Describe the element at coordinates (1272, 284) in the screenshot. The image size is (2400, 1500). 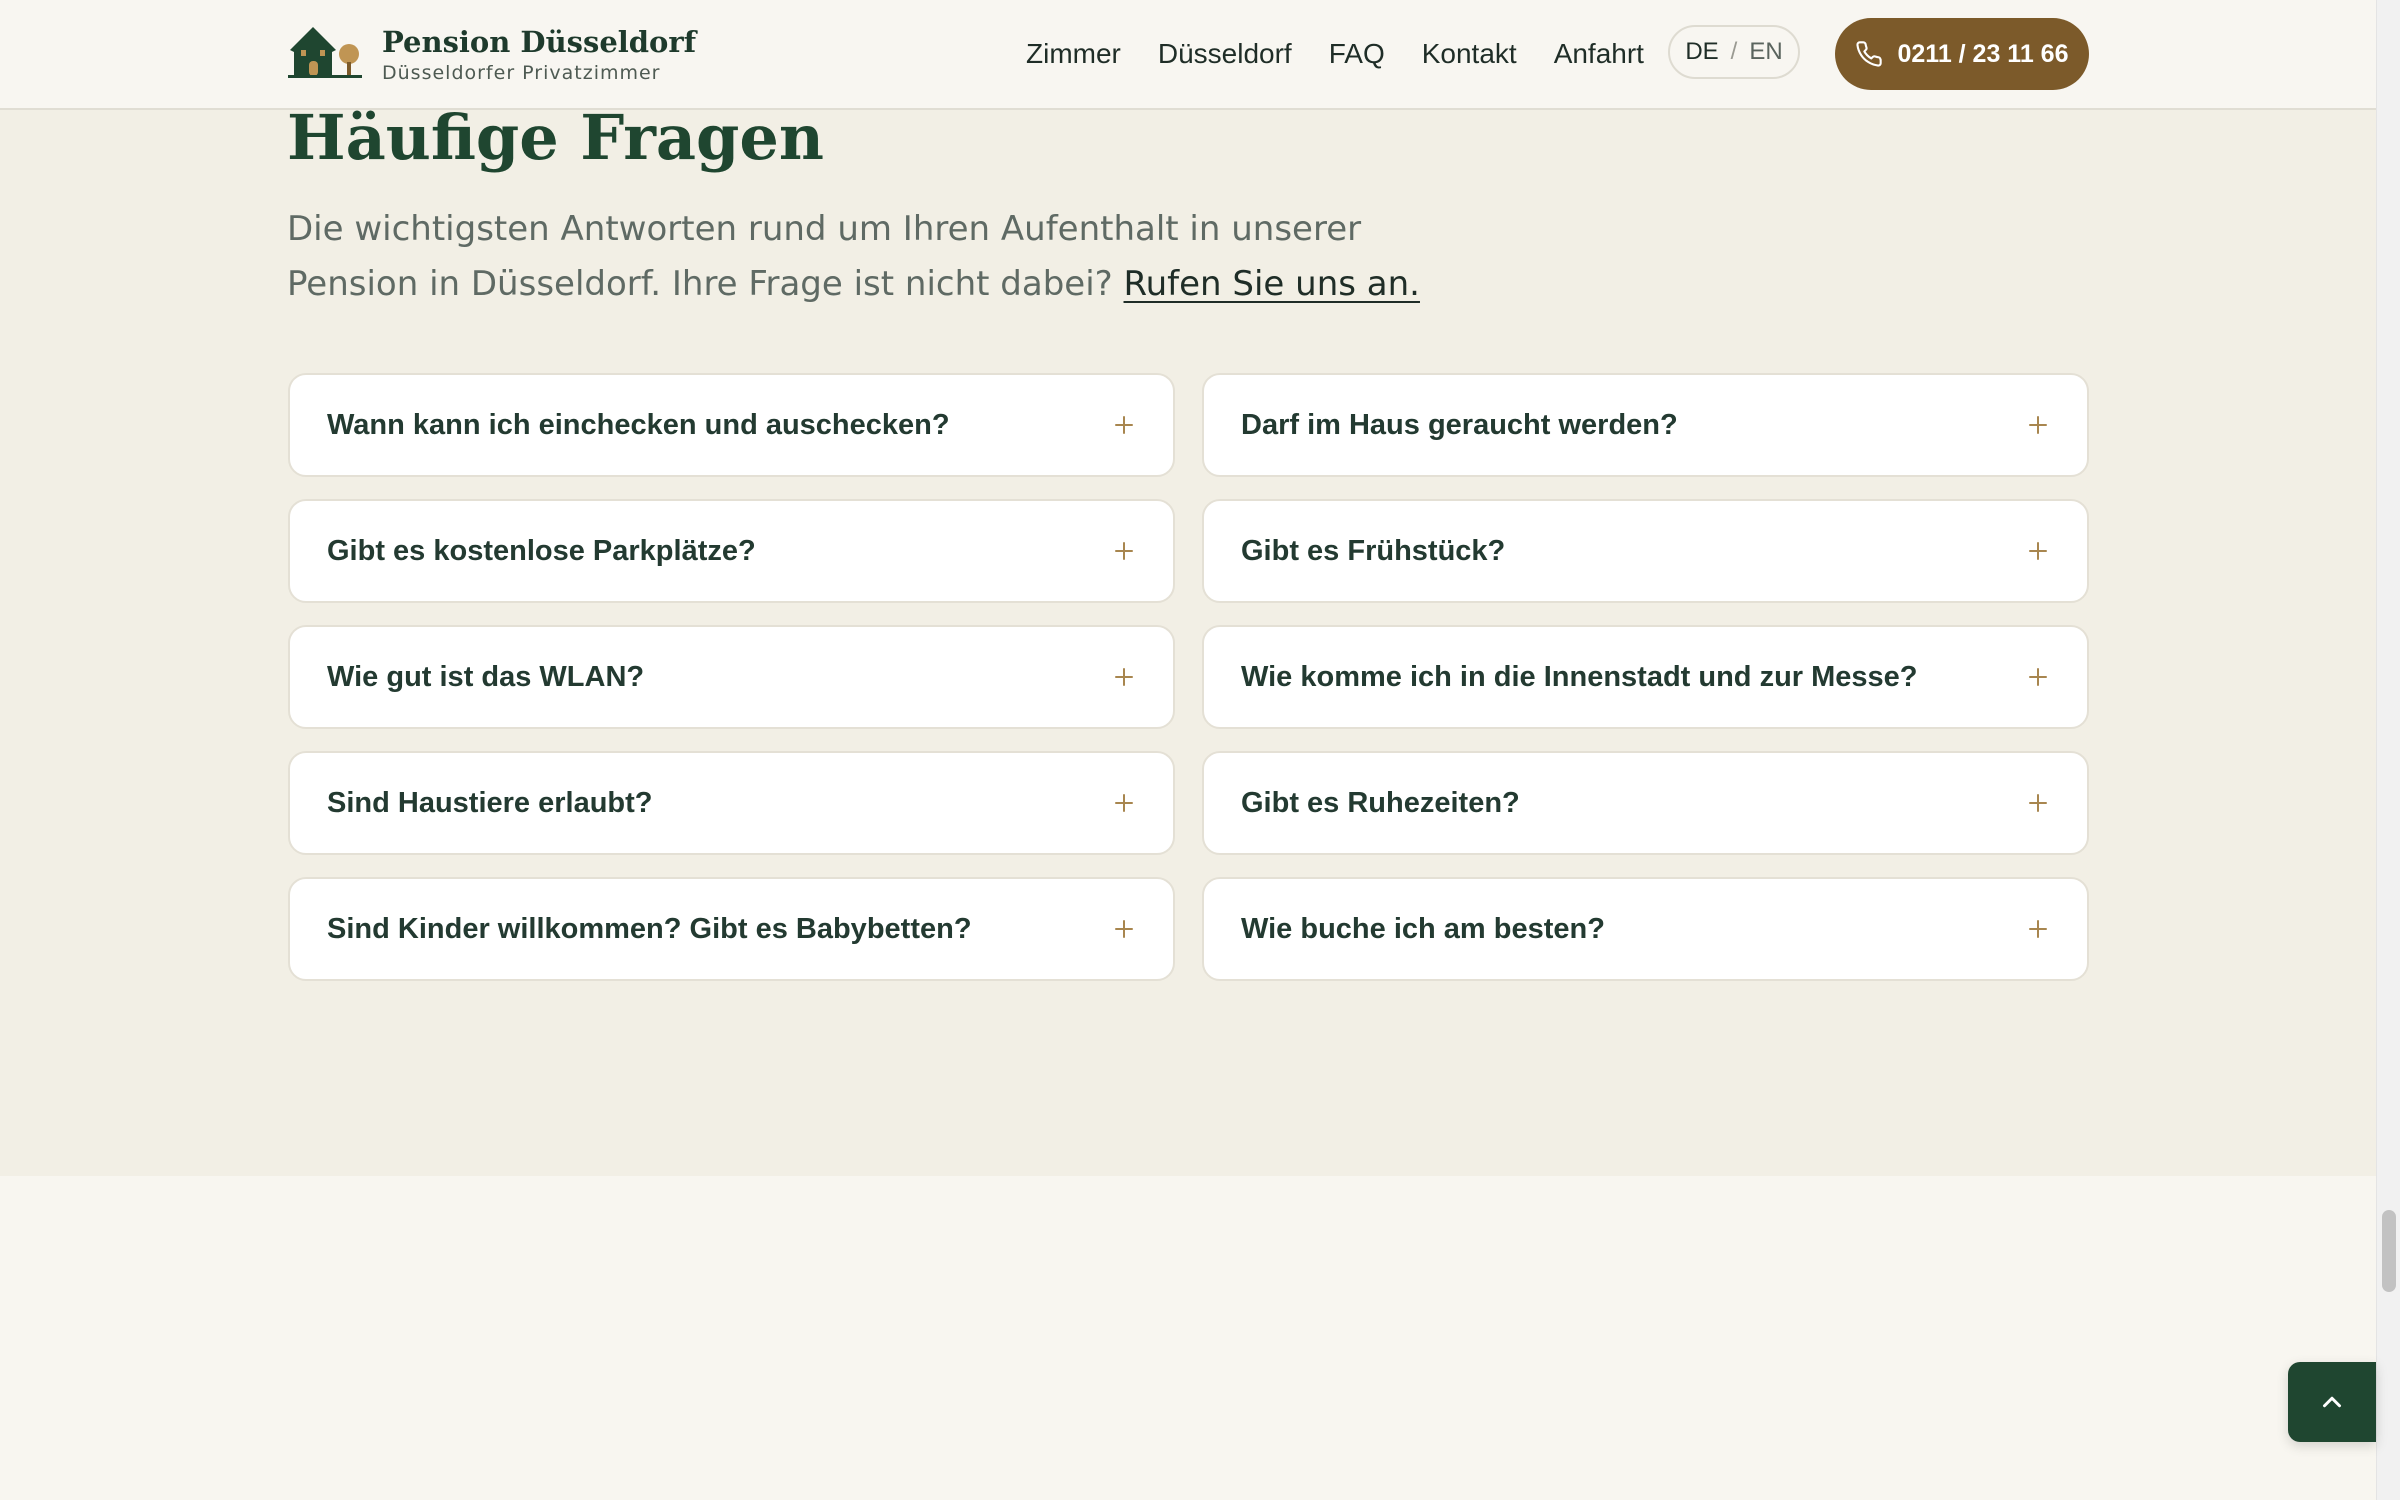
I see `call-us-link: Rufen Sie uns an.` at that location.